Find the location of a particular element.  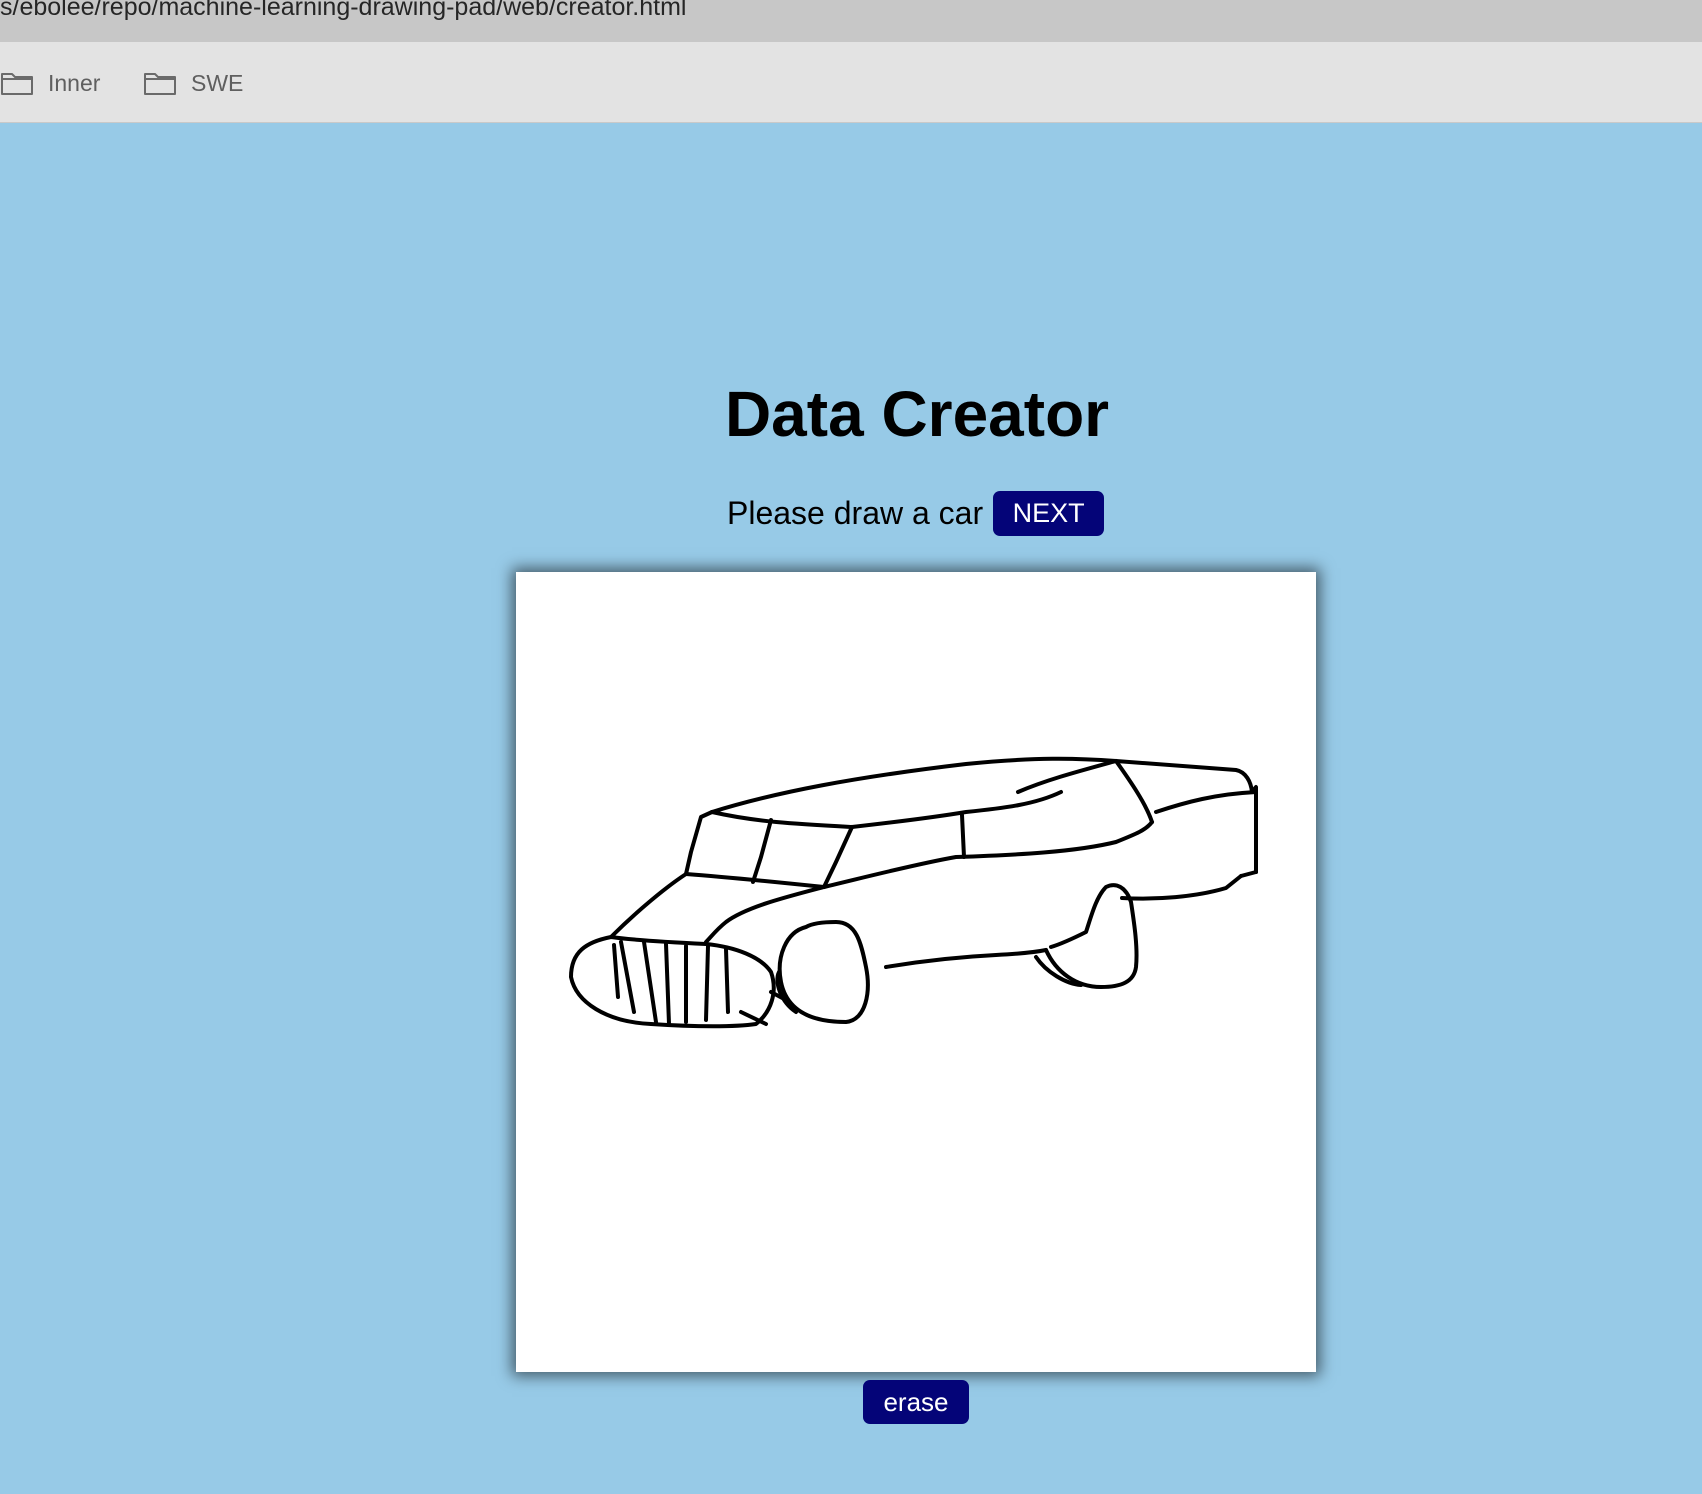

page-title: Data Creator is located at coordinates (917, 414).